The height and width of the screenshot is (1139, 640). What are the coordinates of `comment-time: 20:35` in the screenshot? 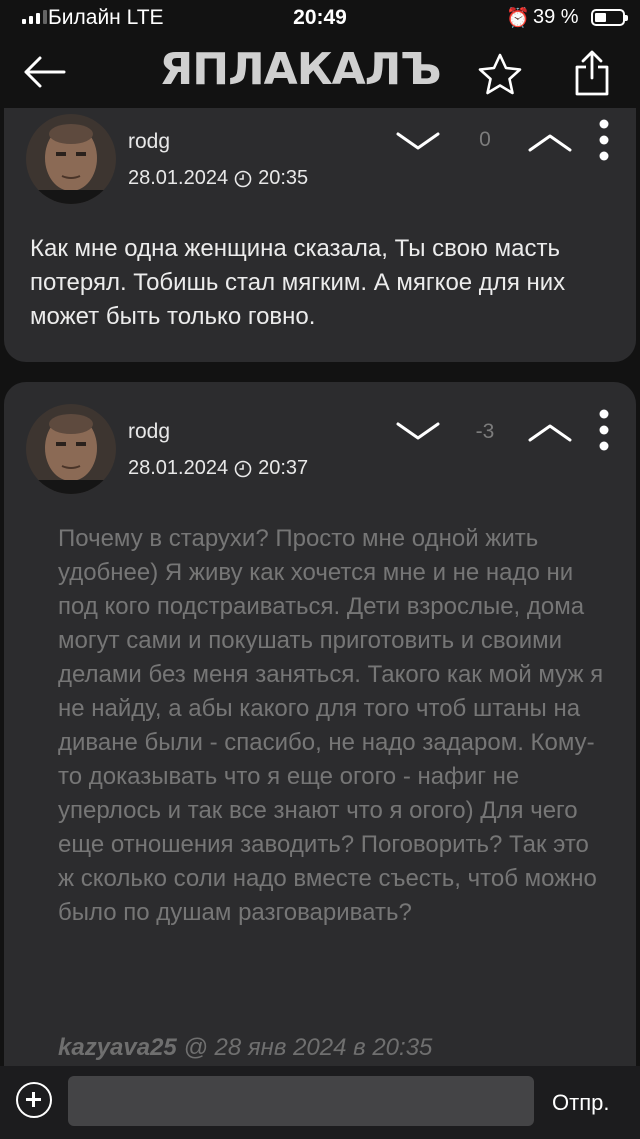 It's located at (283, 178).